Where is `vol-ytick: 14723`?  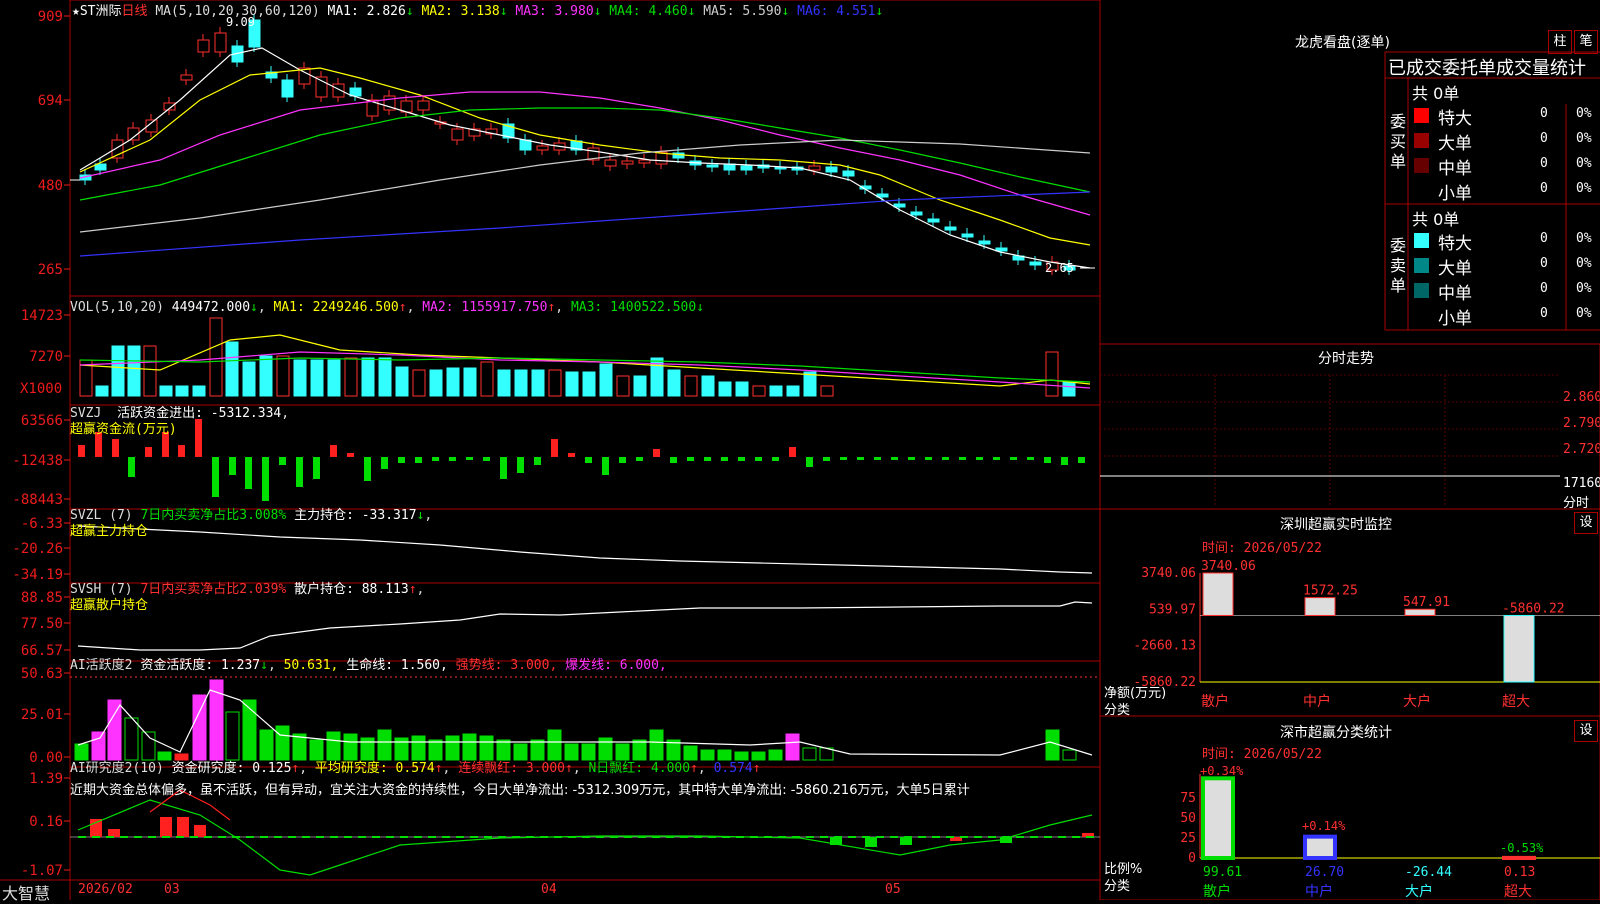 vol-ytick: 14723 is located at coordinates (42, 316).